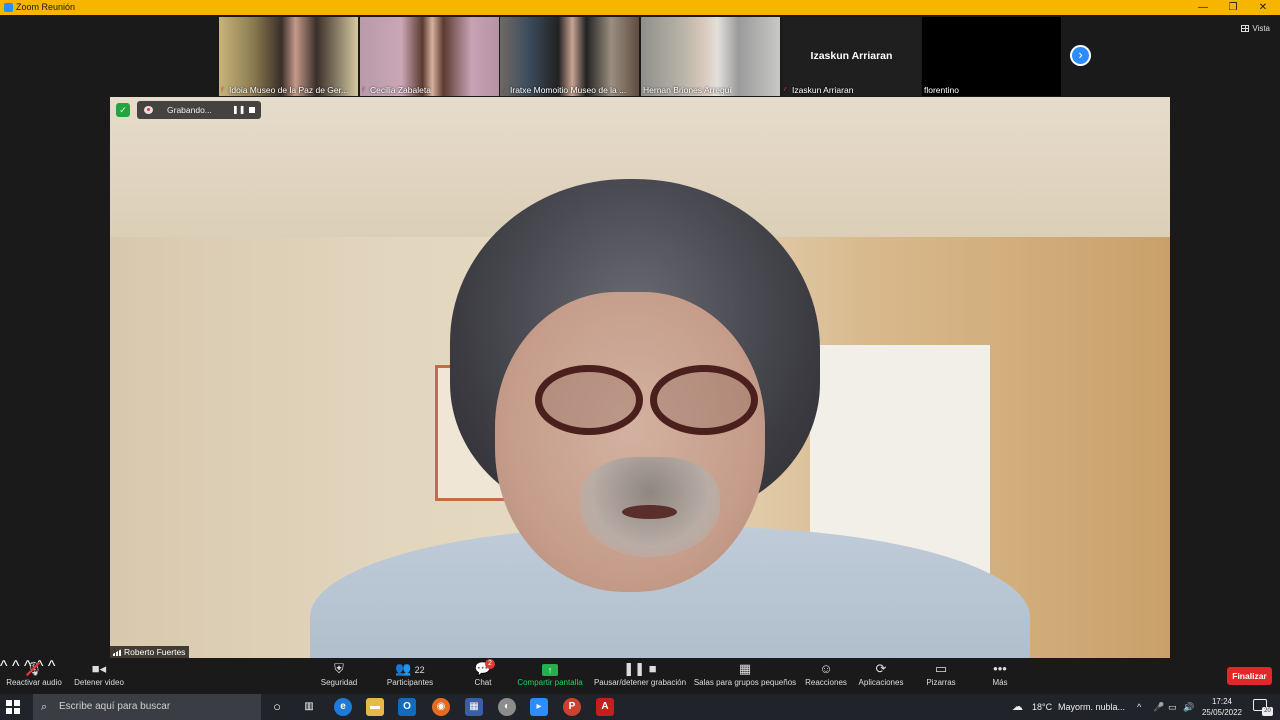  I want to click on participants-icon: 👥, so click(403, 668).